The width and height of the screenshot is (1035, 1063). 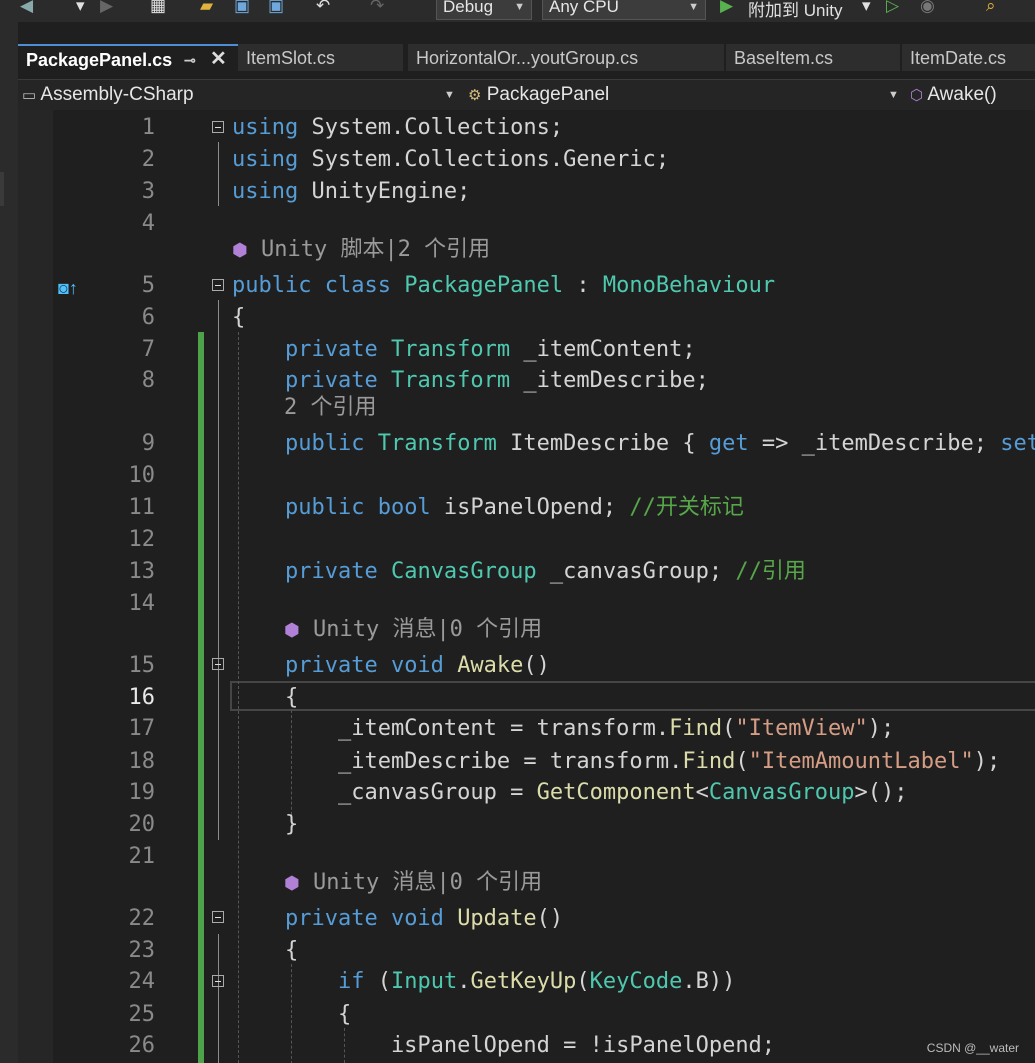 I want to click on line-number: 16, so click(x=142, y=697).